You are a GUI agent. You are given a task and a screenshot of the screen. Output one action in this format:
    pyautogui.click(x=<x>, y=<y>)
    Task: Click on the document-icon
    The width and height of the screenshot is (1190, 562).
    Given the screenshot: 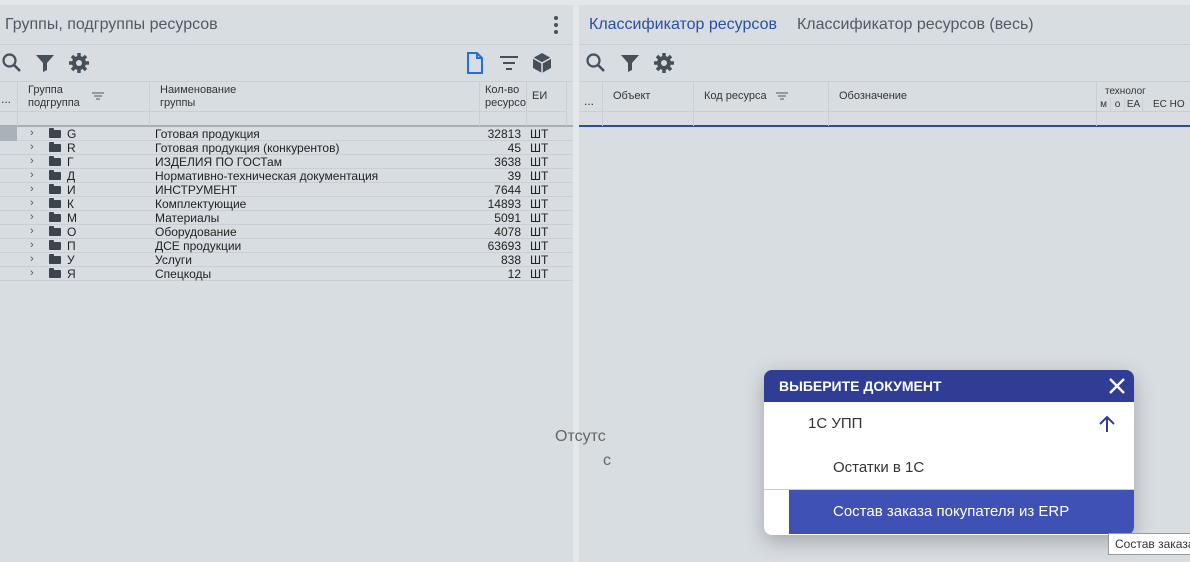 What is the action you would take?
    pyautogui.click(x=475, y=63)
    